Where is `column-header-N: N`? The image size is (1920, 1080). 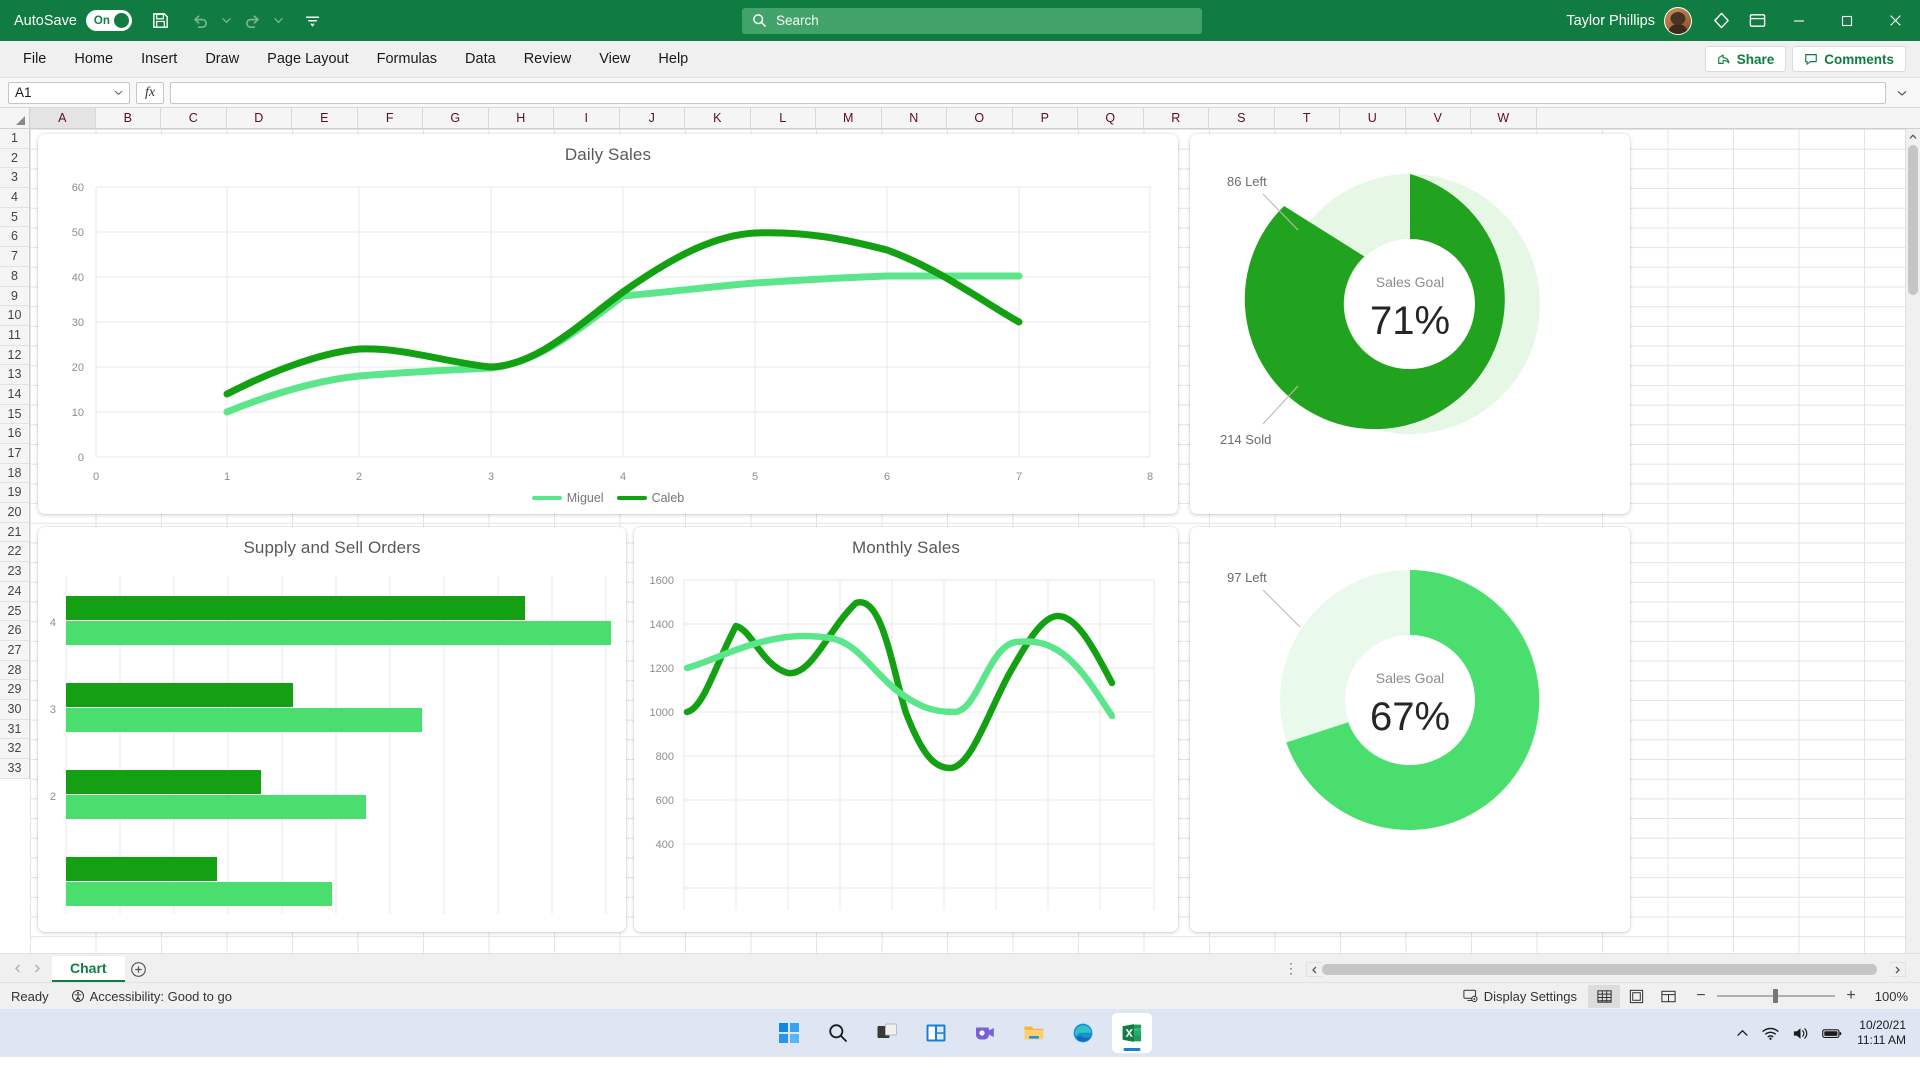
column-header-N: N is located at coordinates (914, 118).